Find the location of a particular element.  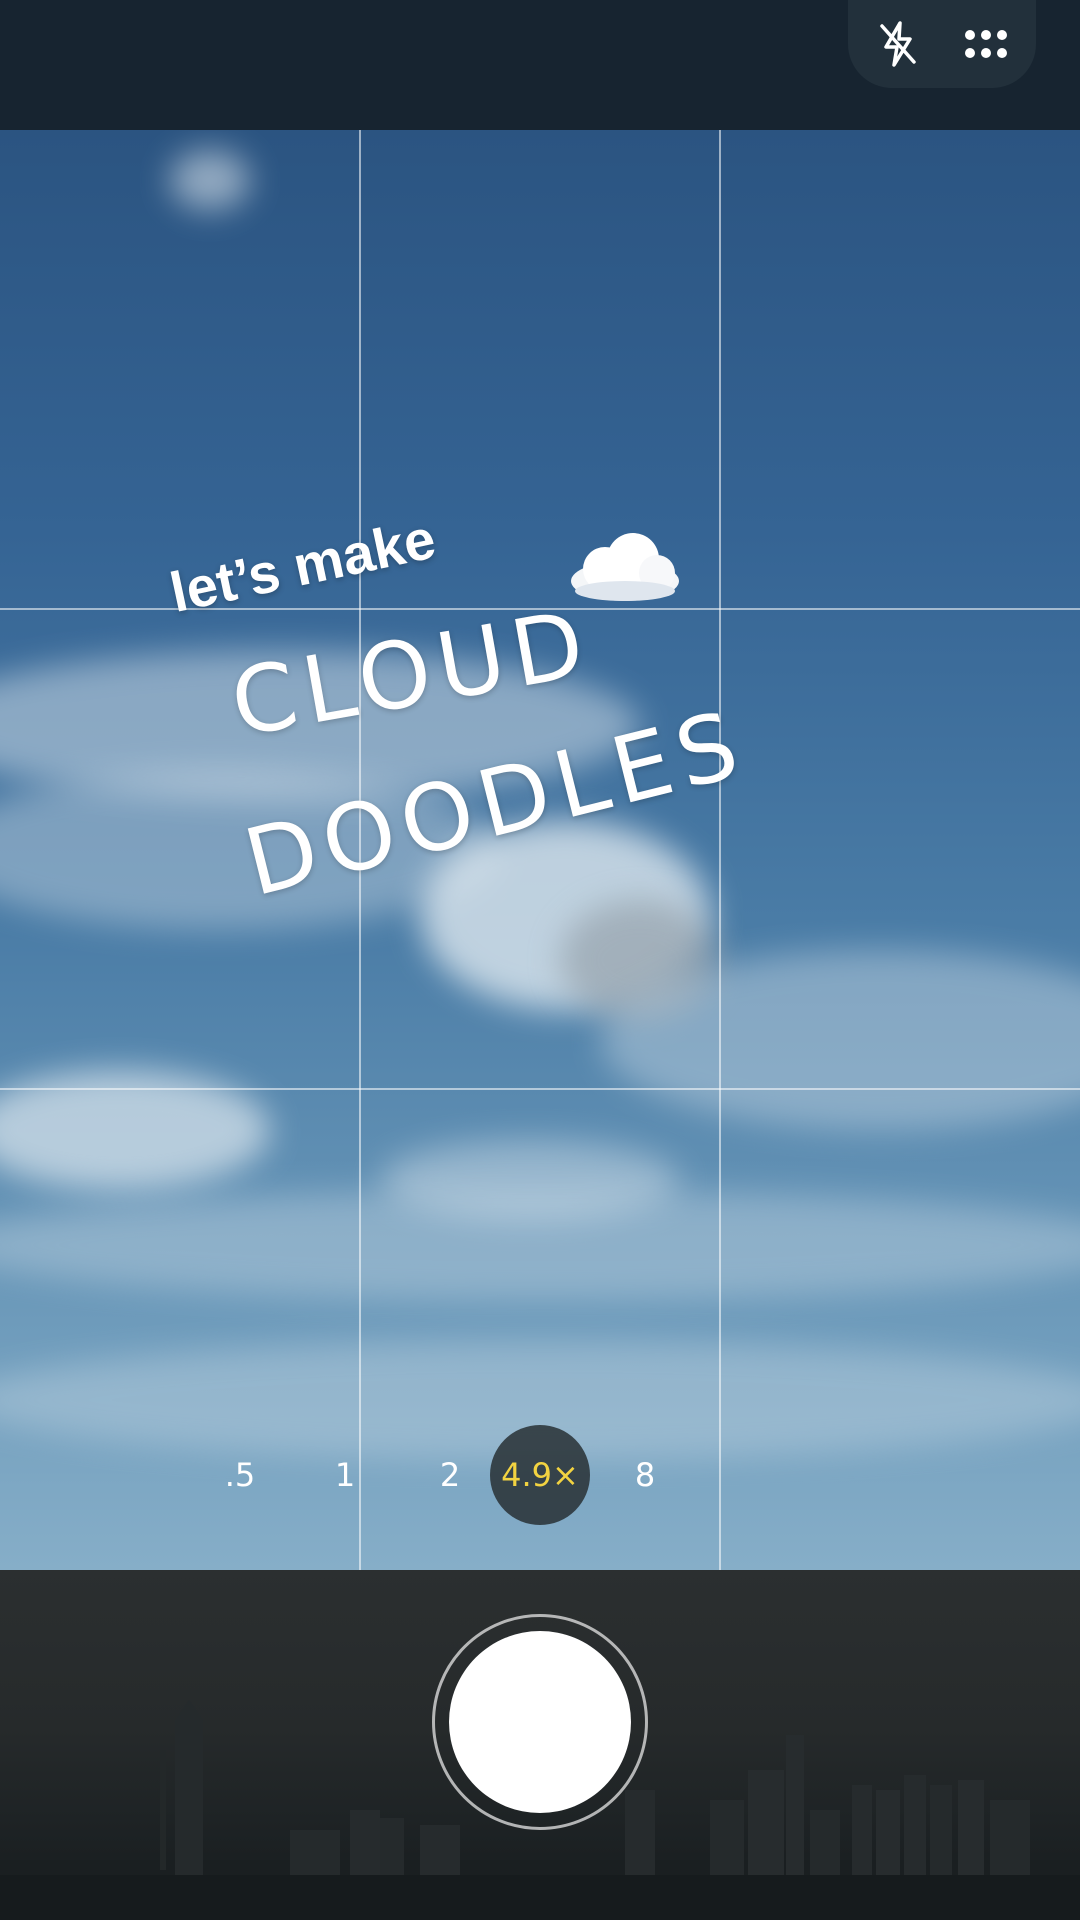

zoom-option-active: 4.9× is located at coordinates (540, 1475).